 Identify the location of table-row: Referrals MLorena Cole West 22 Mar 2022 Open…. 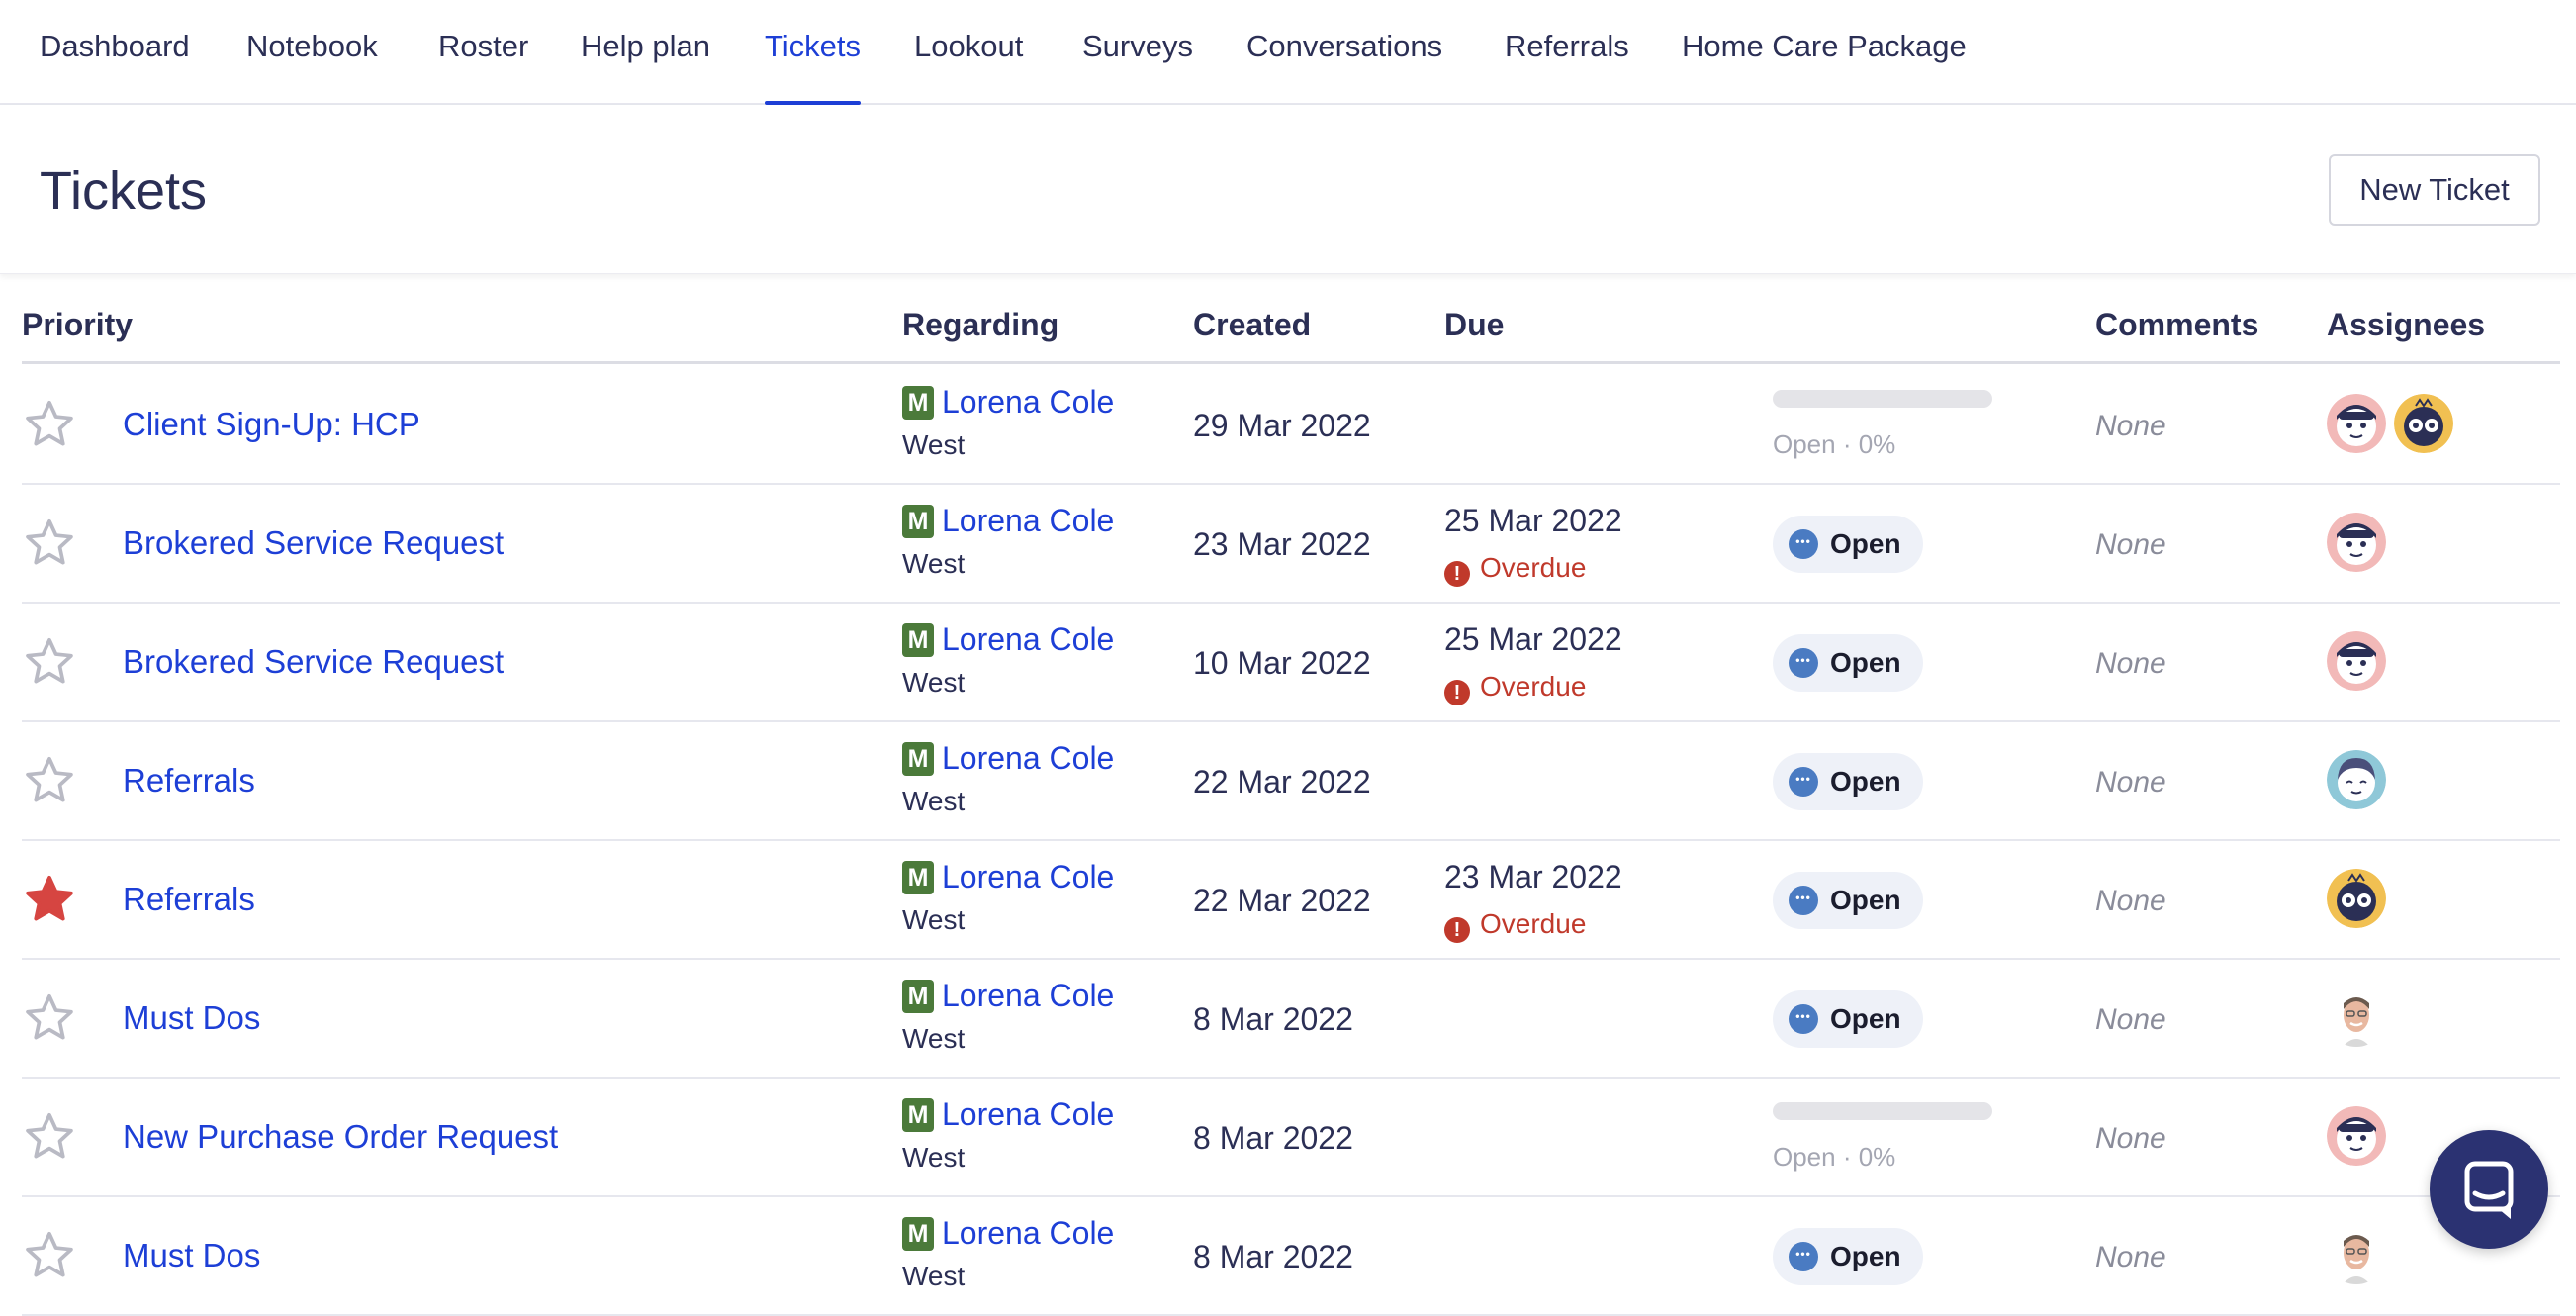
(1291, 781).